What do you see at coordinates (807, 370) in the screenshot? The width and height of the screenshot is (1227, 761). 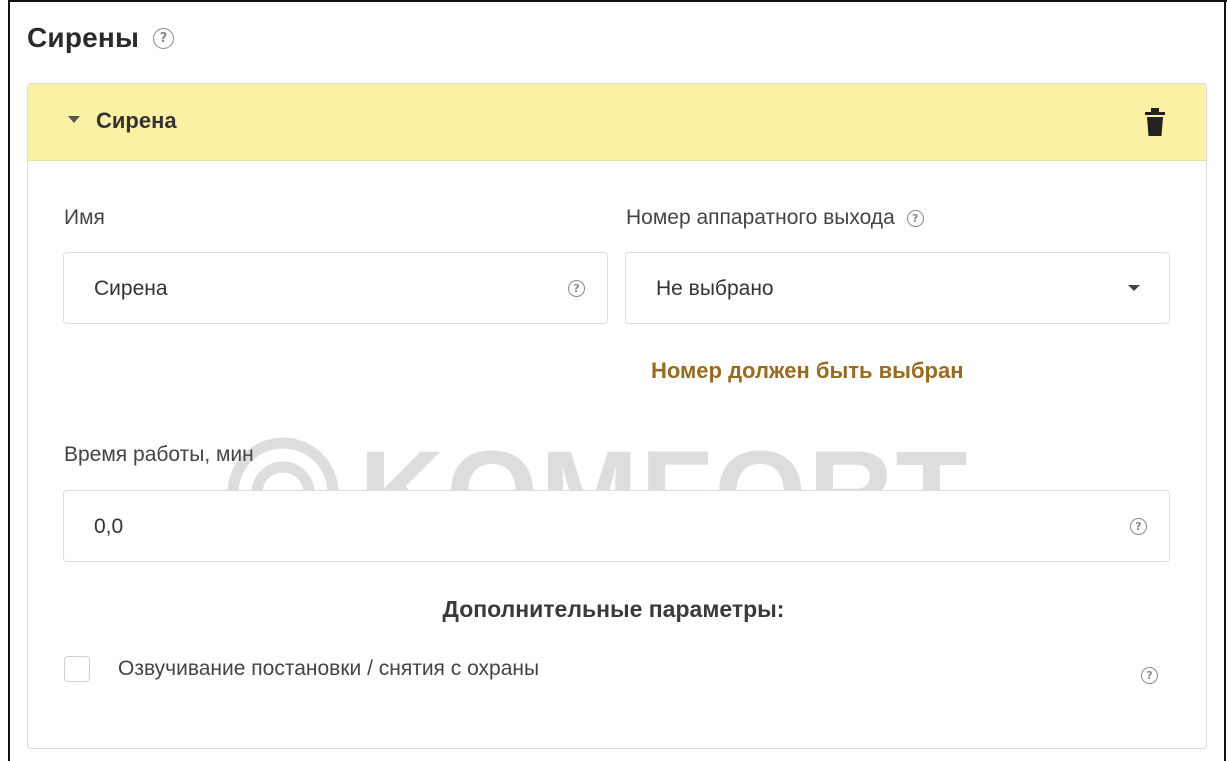 I see `output-error-message: Номер должен быть выбран` at bounding box center [807, 370].